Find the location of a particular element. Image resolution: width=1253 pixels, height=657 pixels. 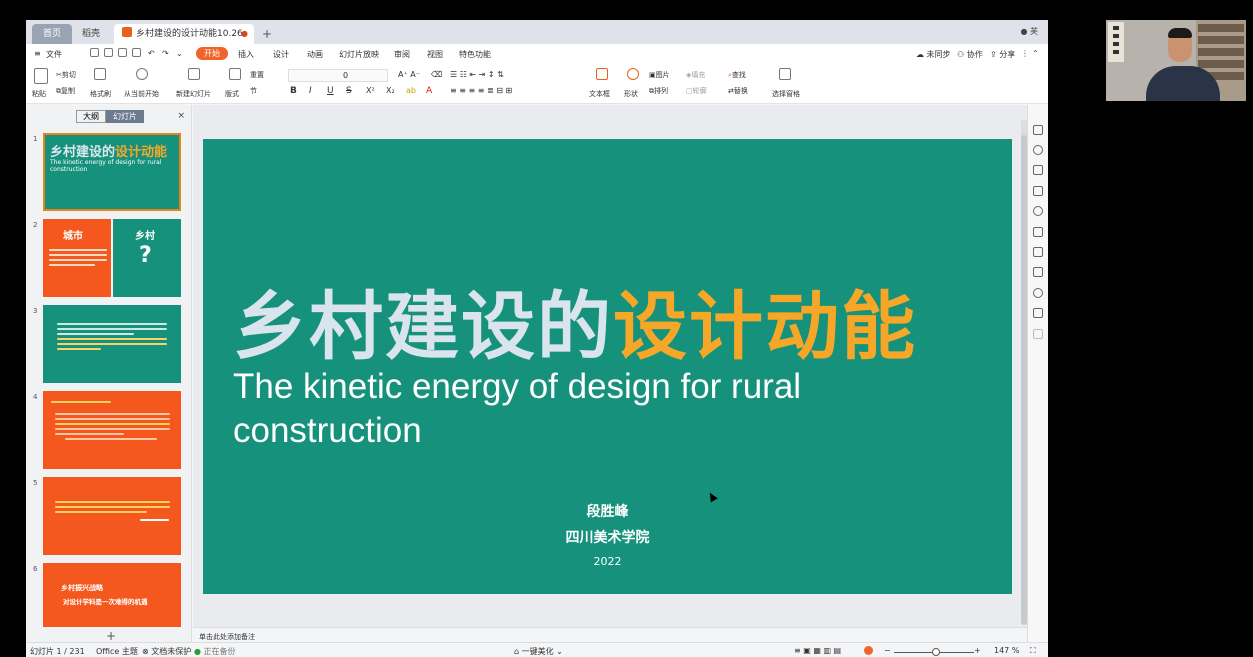

textbox-icon is located at coordinates (602, 74).